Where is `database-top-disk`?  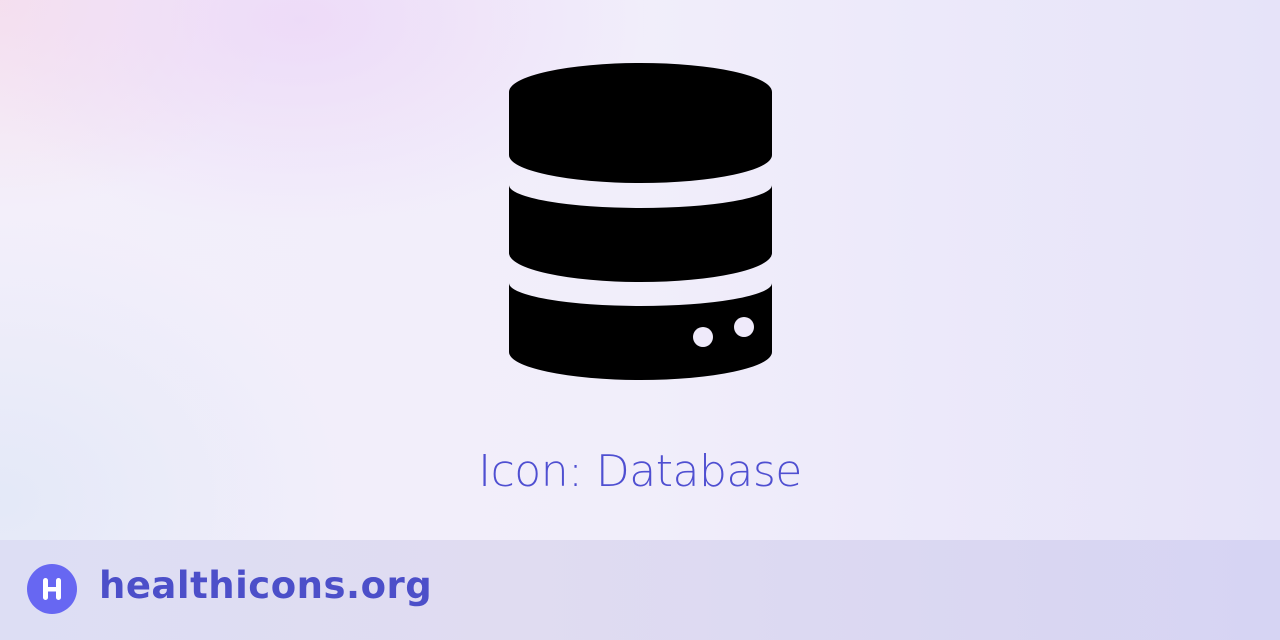
database-top-disk is located at coordinates (640, 123).